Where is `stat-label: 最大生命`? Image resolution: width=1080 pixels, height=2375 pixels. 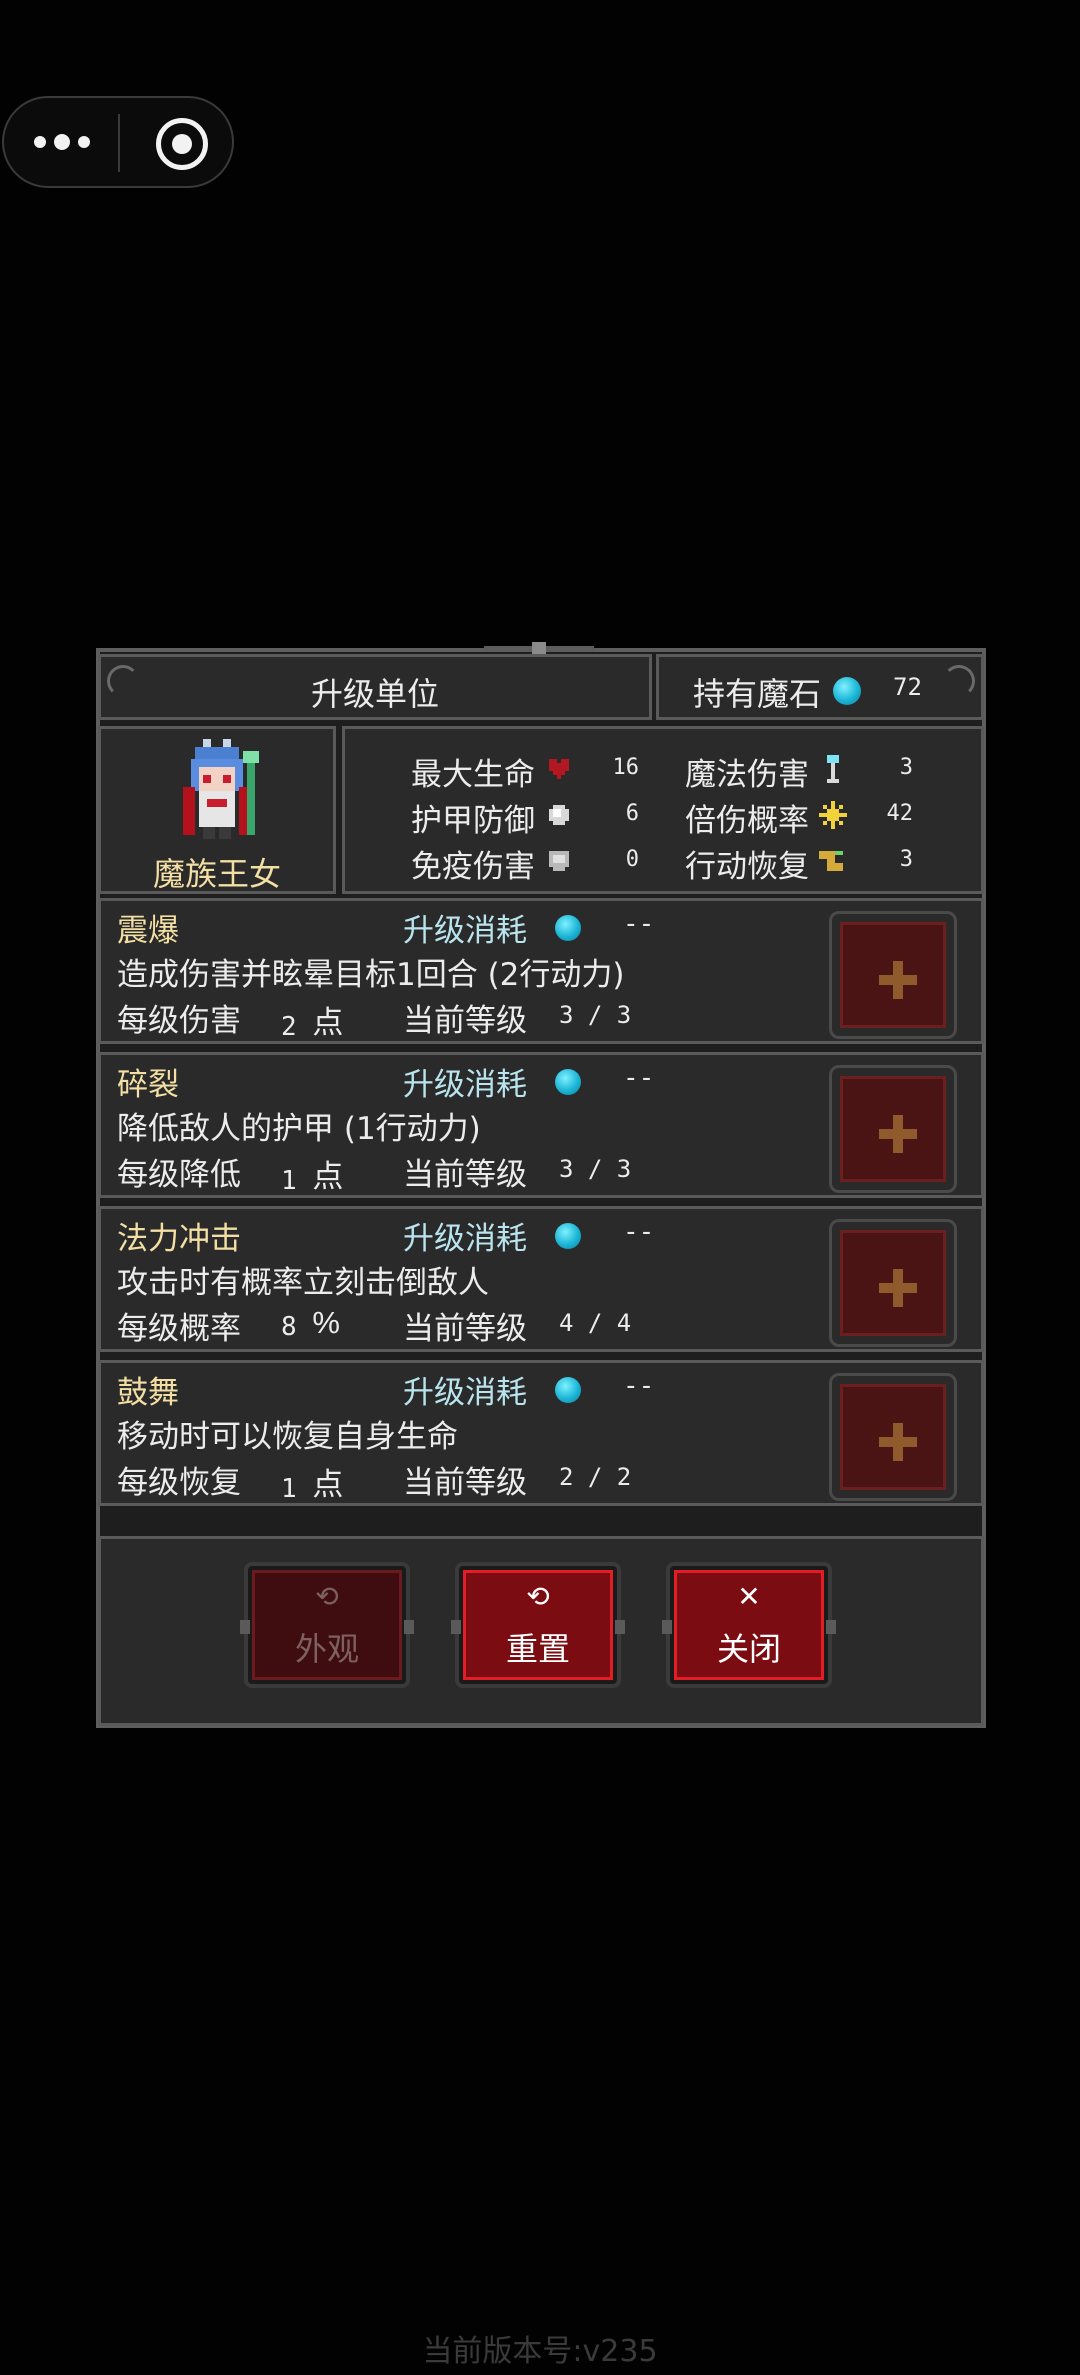 stat-label: 最大生命 is located at coordinates (473, 775).